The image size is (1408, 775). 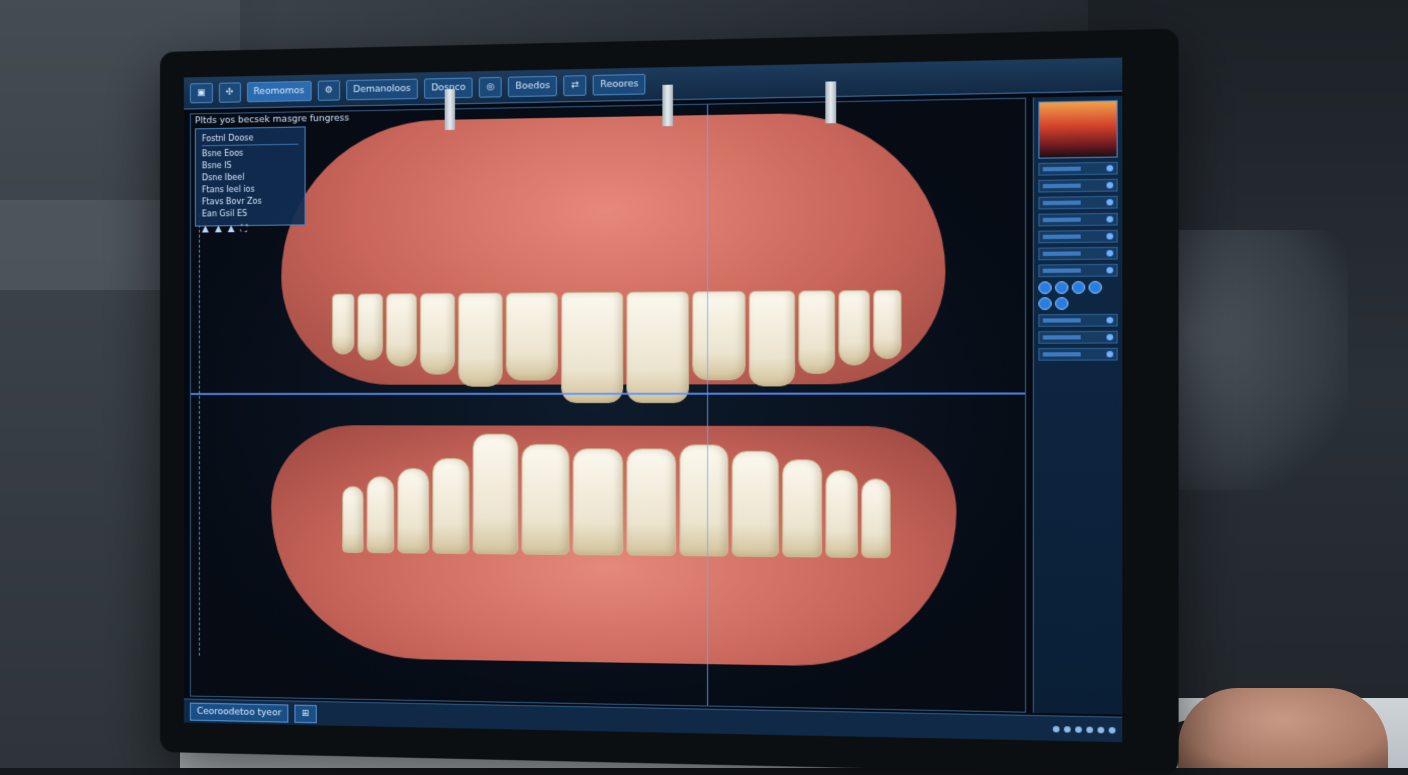 I want to click on info-panel-icons: ▲ ▲ ▲ ⛶, so click(x=250, y=228).